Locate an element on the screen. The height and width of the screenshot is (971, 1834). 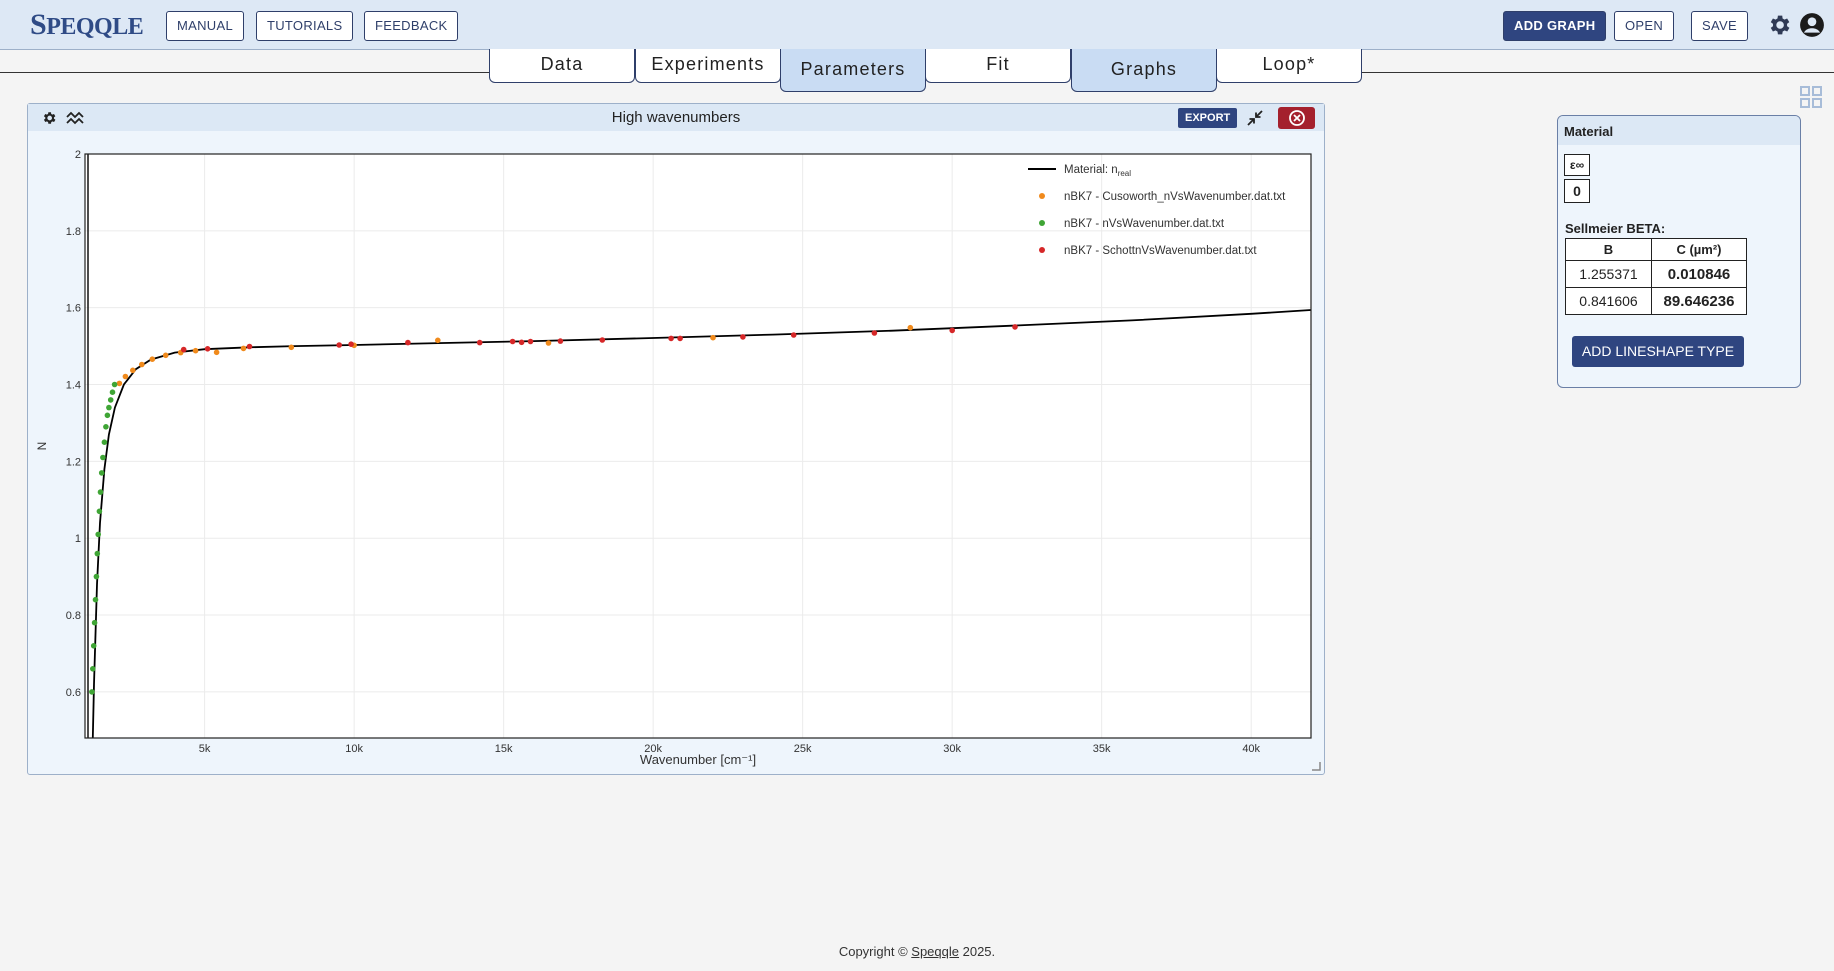
feedback-button: FEEDBACK is located at coordinates (411, 26).